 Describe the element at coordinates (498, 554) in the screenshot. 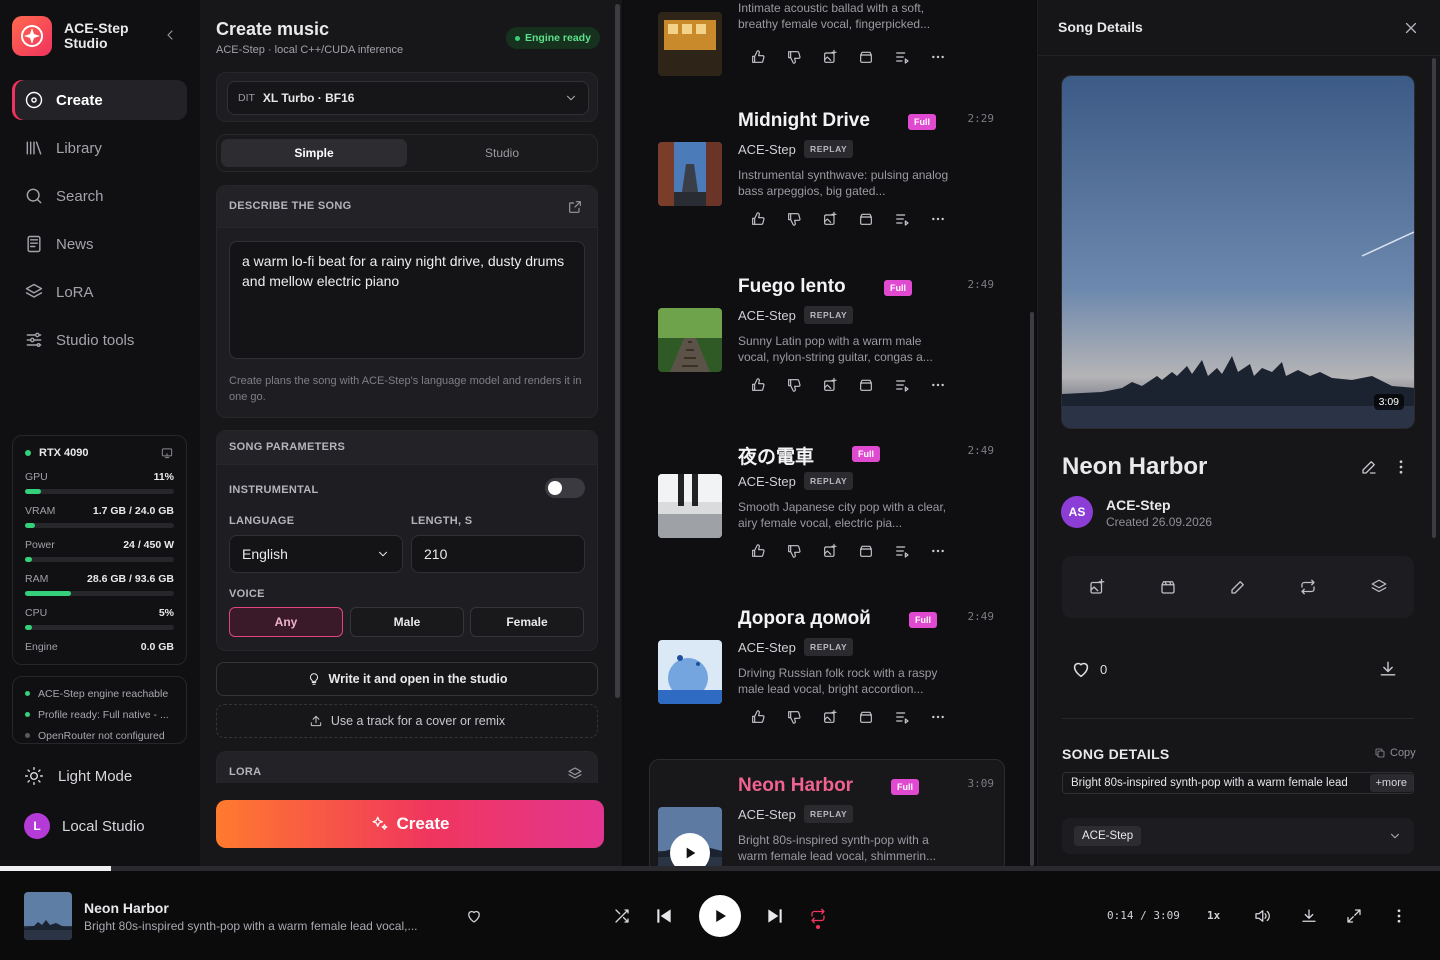

I see `length-input: 210` at that location.